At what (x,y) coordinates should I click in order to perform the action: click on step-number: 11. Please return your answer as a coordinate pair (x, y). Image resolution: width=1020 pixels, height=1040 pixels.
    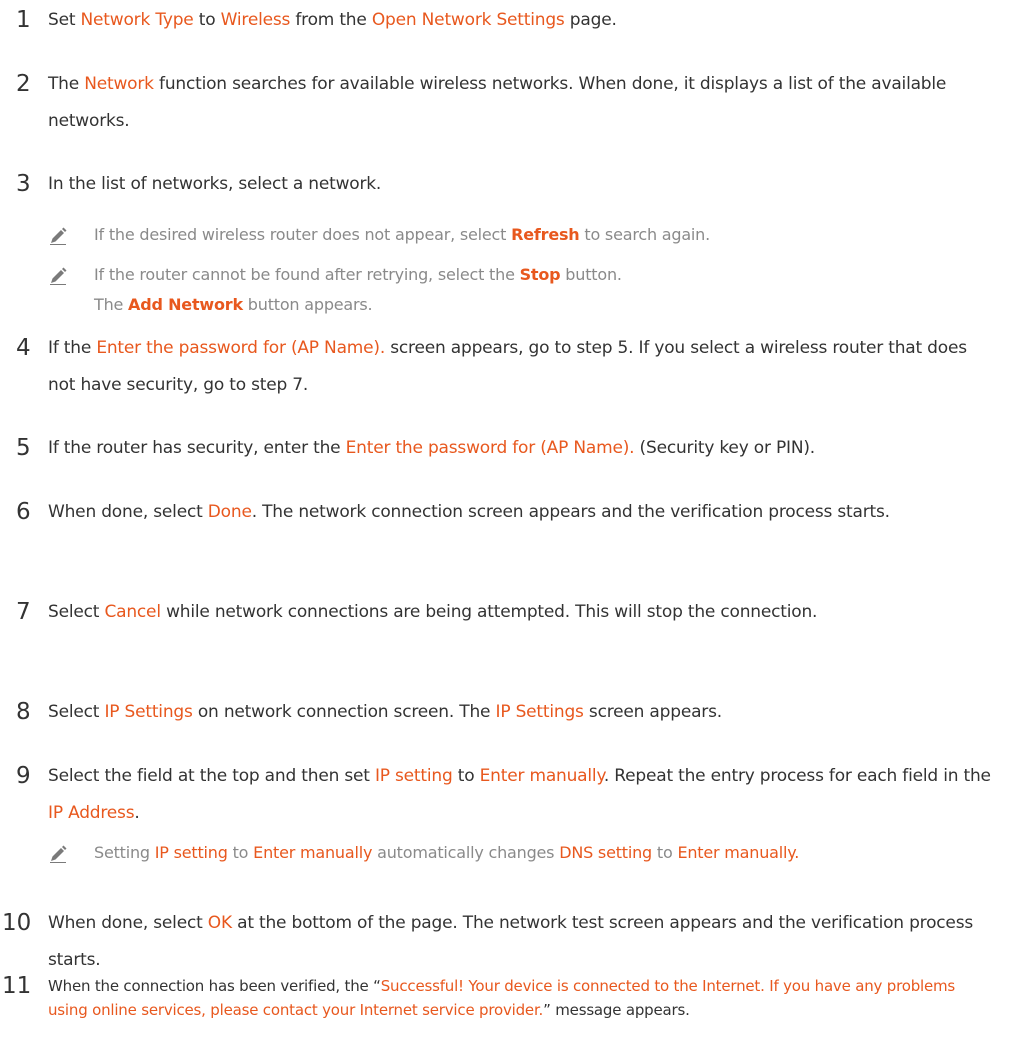
    Looking at the image, I should click on (17, 986).